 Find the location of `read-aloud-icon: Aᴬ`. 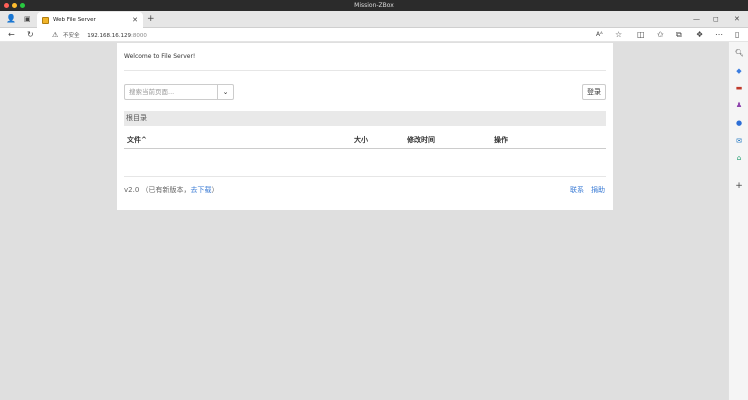

read-aloud-icon: Aᴬ is located at coordinates (599, 35).